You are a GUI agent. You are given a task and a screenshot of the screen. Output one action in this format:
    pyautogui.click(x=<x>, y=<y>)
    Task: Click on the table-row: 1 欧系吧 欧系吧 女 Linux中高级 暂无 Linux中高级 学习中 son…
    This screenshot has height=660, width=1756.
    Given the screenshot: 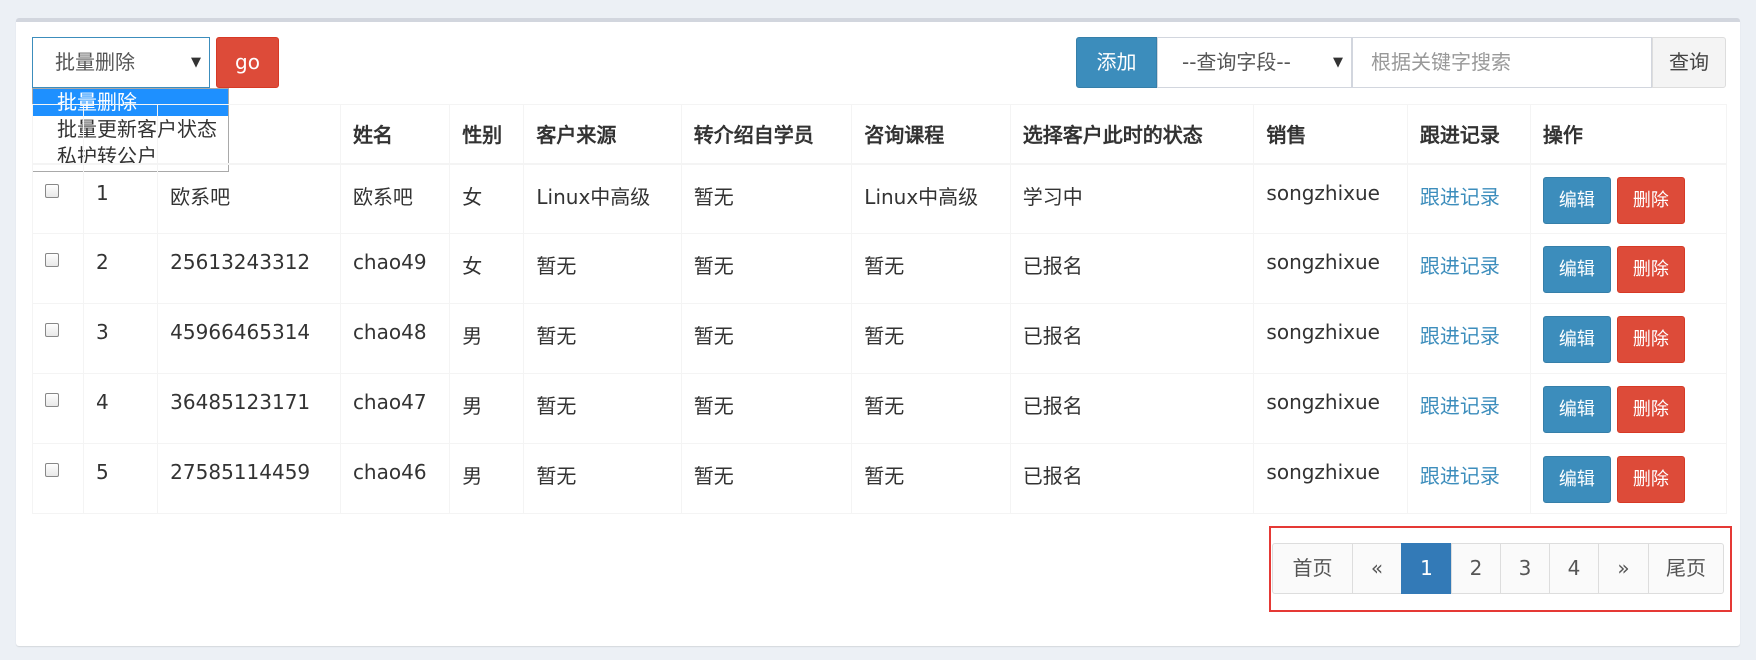 What is the action you would take?
    pyautogui.click(x=880, y=198)
    